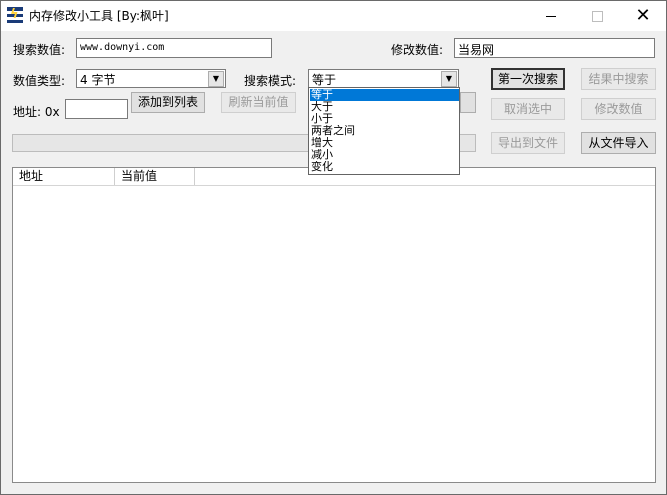 The height and width of the screenshot is (495, 667). I want to click on export-file-button: 导出到文件, so click(528, 143).